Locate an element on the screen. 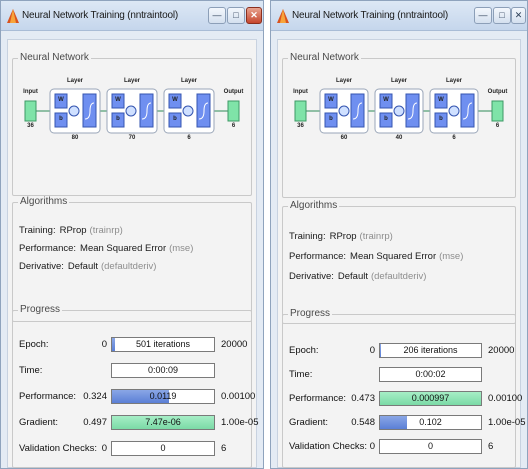 This screenshot has height=469, width=528. progress-end-value: 1.00e-05 is located at coordinates (507, 422).